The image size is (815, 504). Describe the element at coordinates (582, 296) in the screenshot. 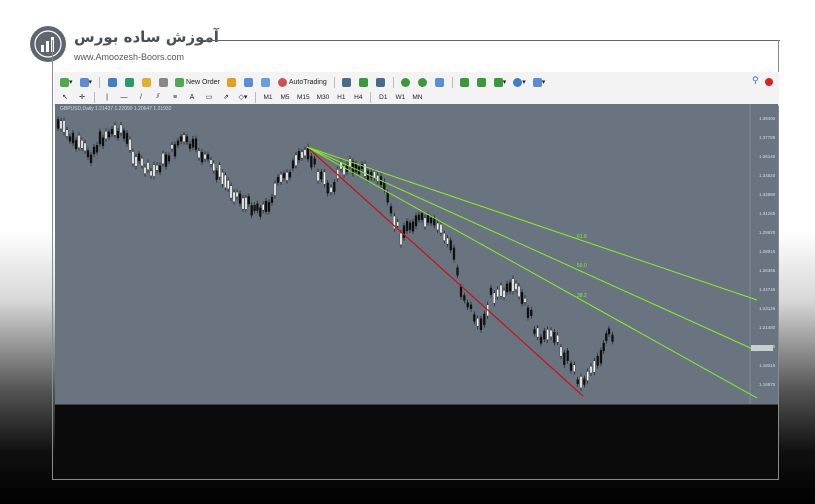

I see `fan-level-label: 38.2` at that location.